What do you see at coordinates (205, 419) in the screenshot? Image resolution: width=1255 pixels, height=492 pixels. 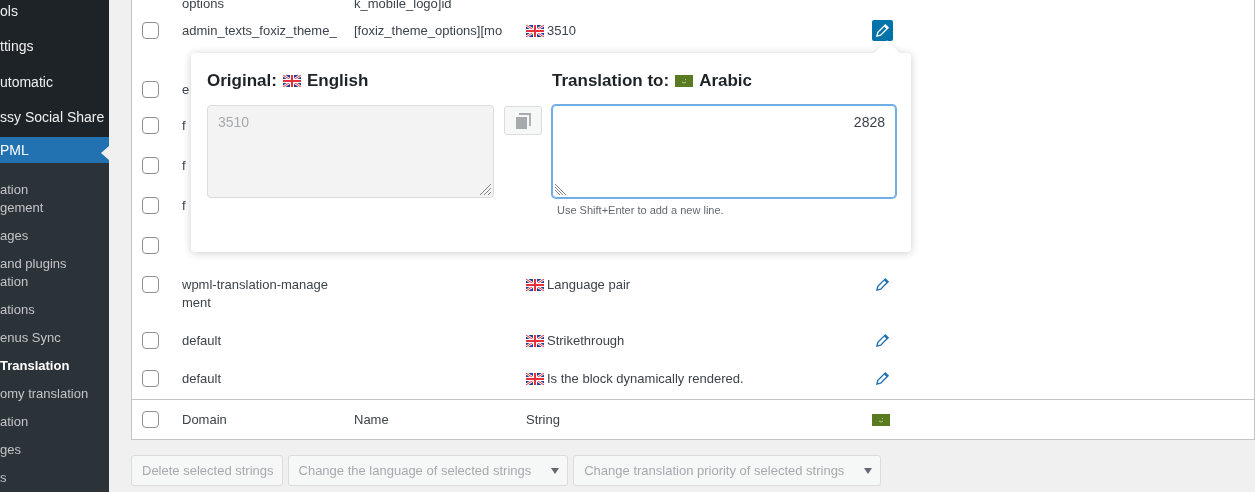 I see `column-header: Domain` at bounding box center [205, 419].